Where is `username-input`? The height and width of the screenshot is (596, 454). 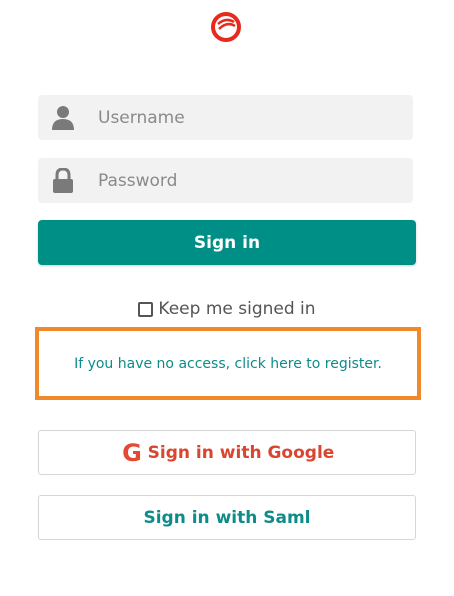 username-input is located at coordinates (248, 117).